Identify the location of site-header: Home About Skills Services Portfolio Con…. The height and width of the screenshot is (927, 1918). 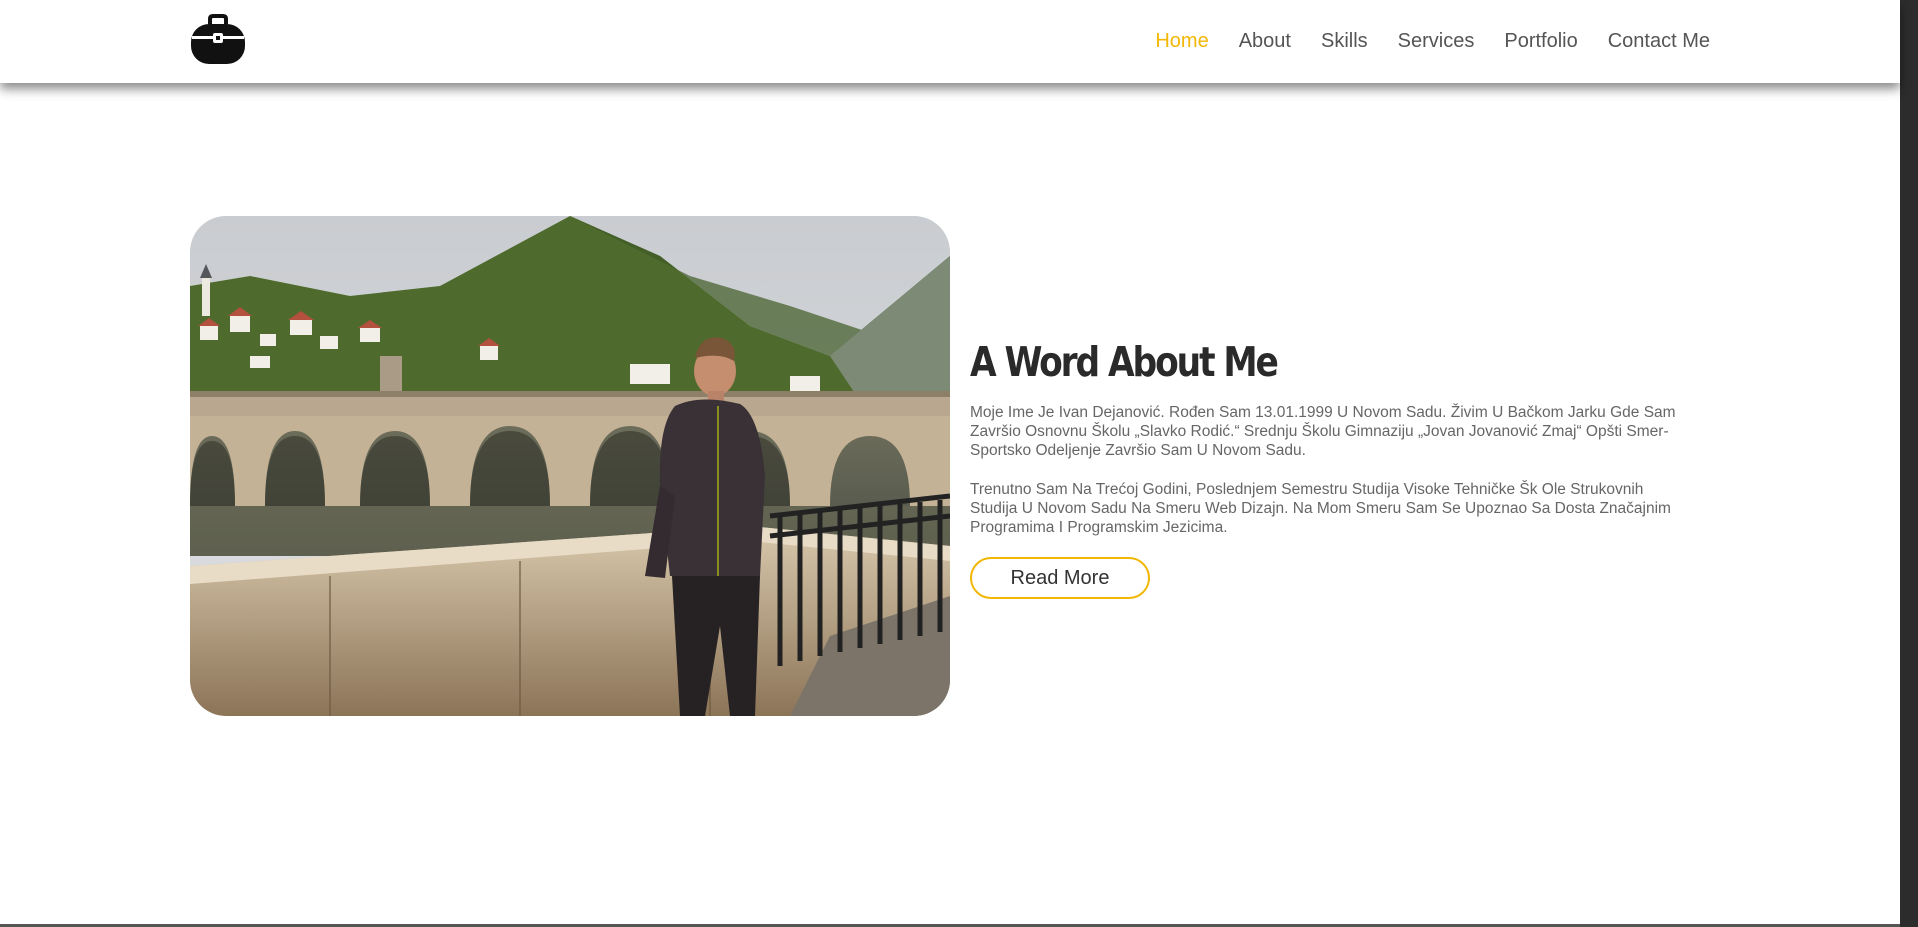
(950, 41).